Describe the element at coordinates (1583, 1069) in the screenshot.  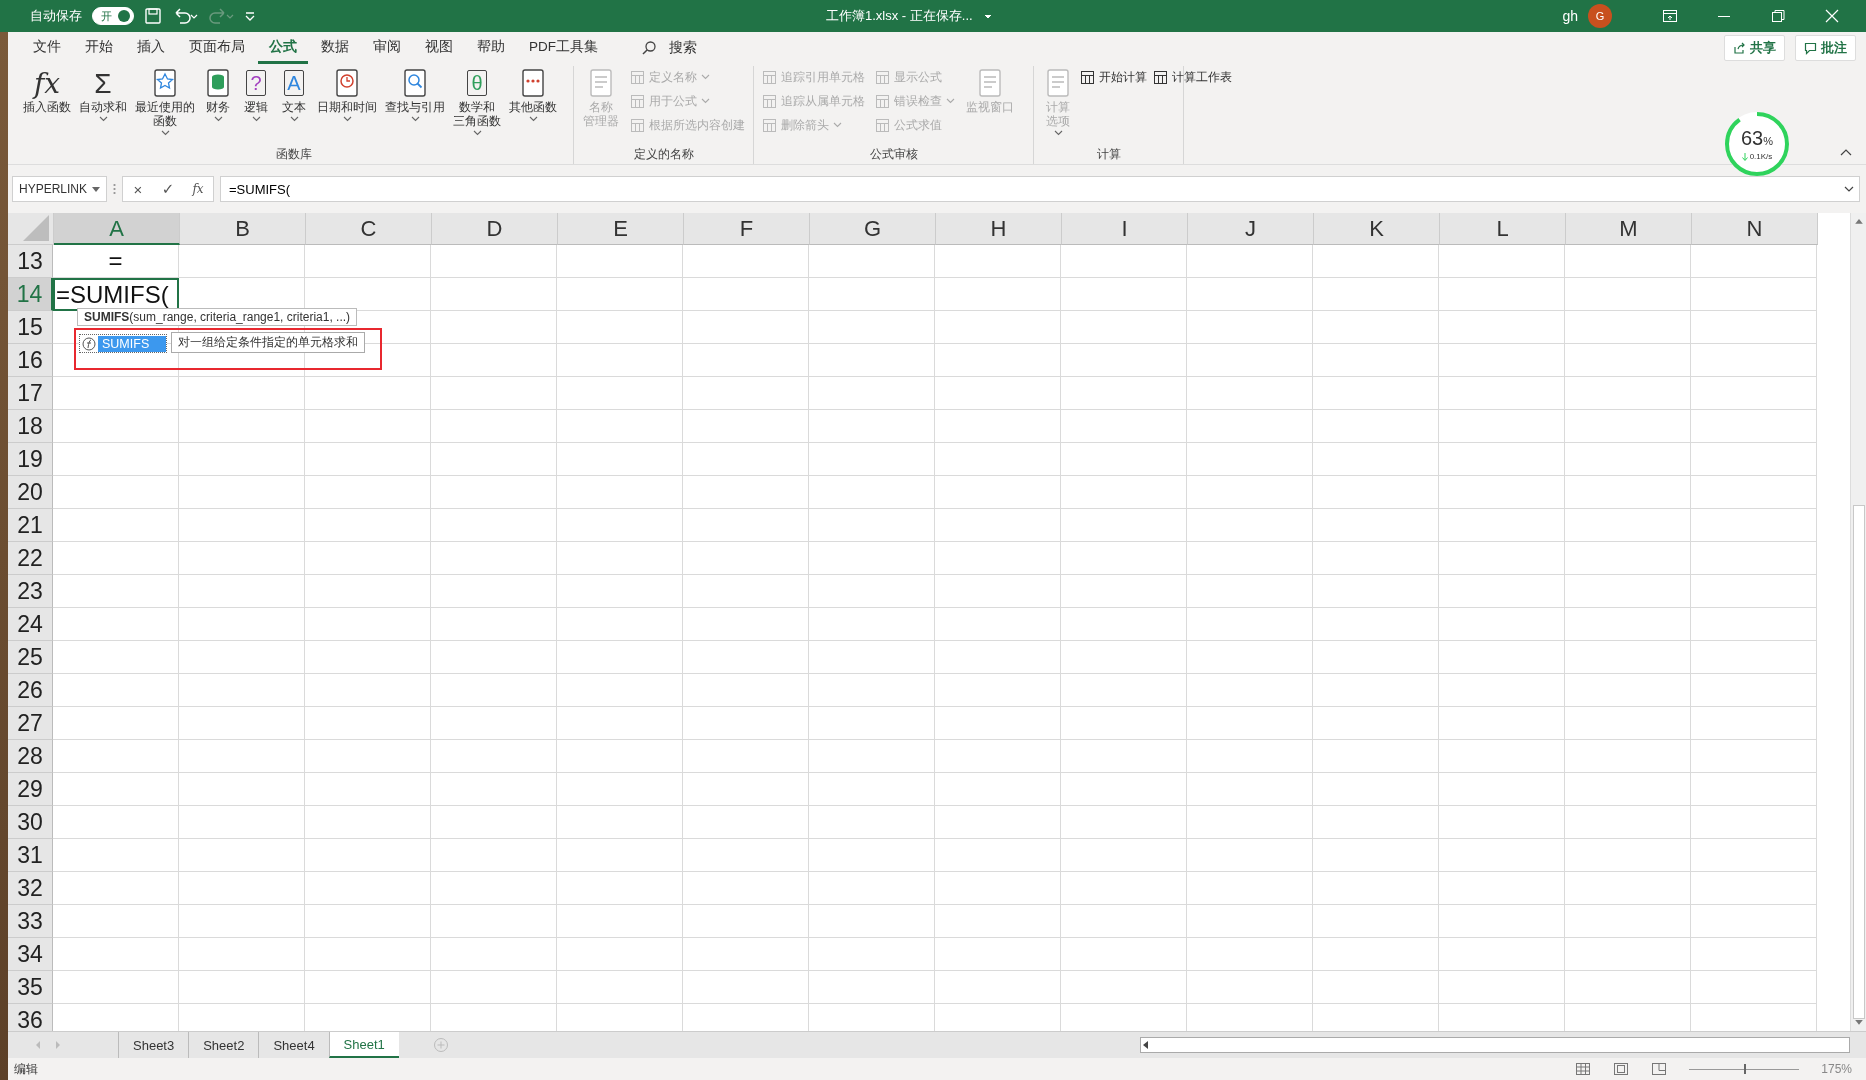
I see `normal-view-icon` at that location.